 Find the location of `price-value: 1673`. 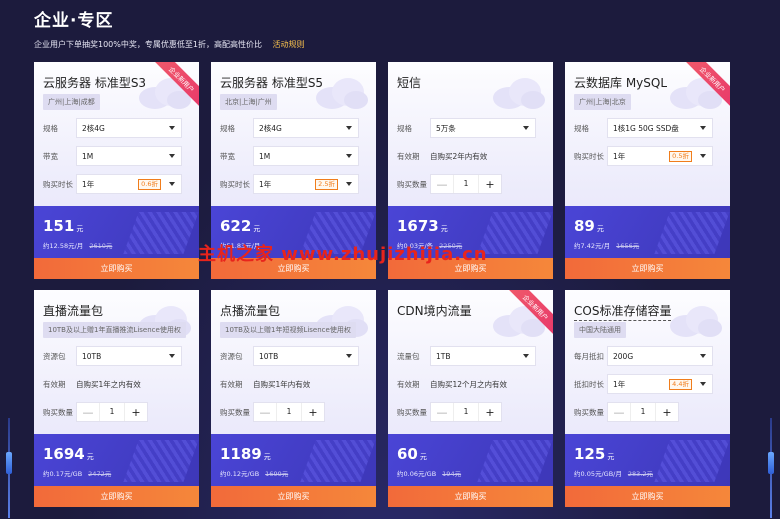

price-value: 1673 is located at coordinates (418, 226).